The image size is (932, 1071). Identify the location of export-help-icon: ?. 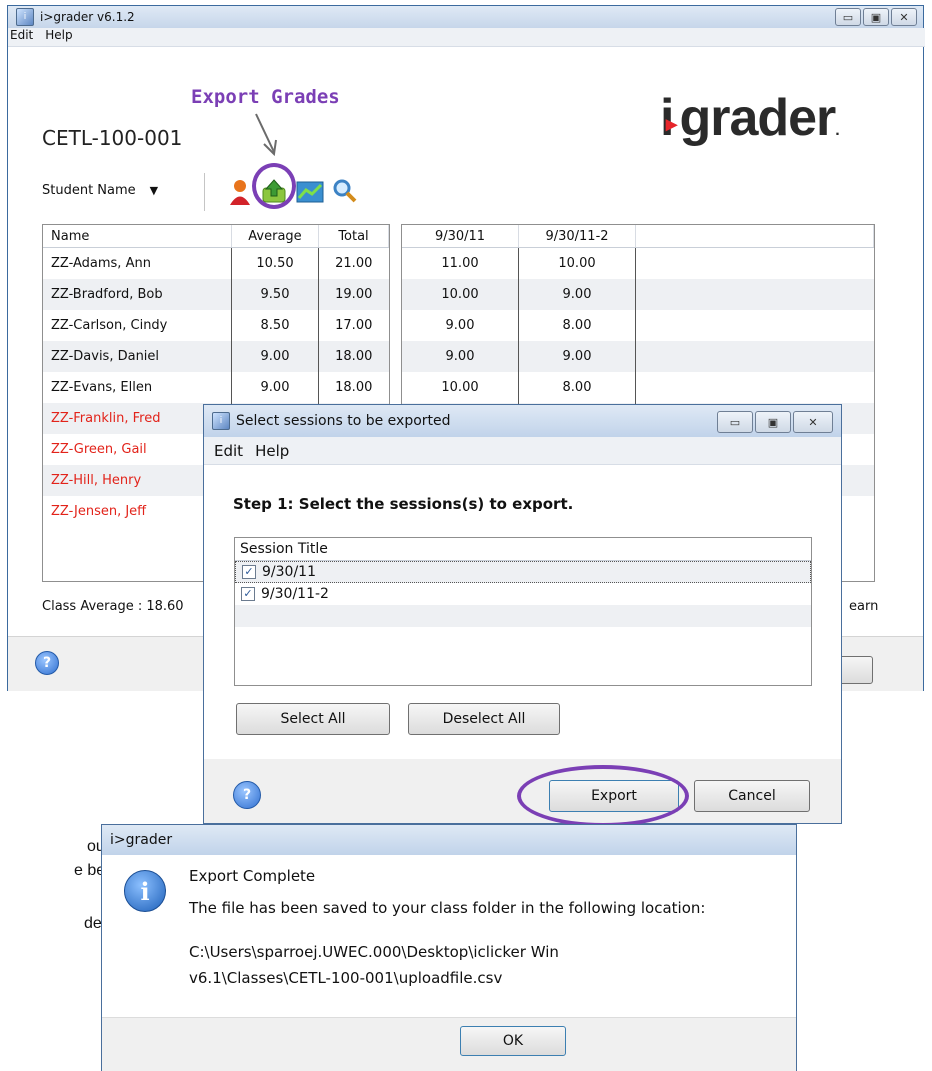
(247, 795).